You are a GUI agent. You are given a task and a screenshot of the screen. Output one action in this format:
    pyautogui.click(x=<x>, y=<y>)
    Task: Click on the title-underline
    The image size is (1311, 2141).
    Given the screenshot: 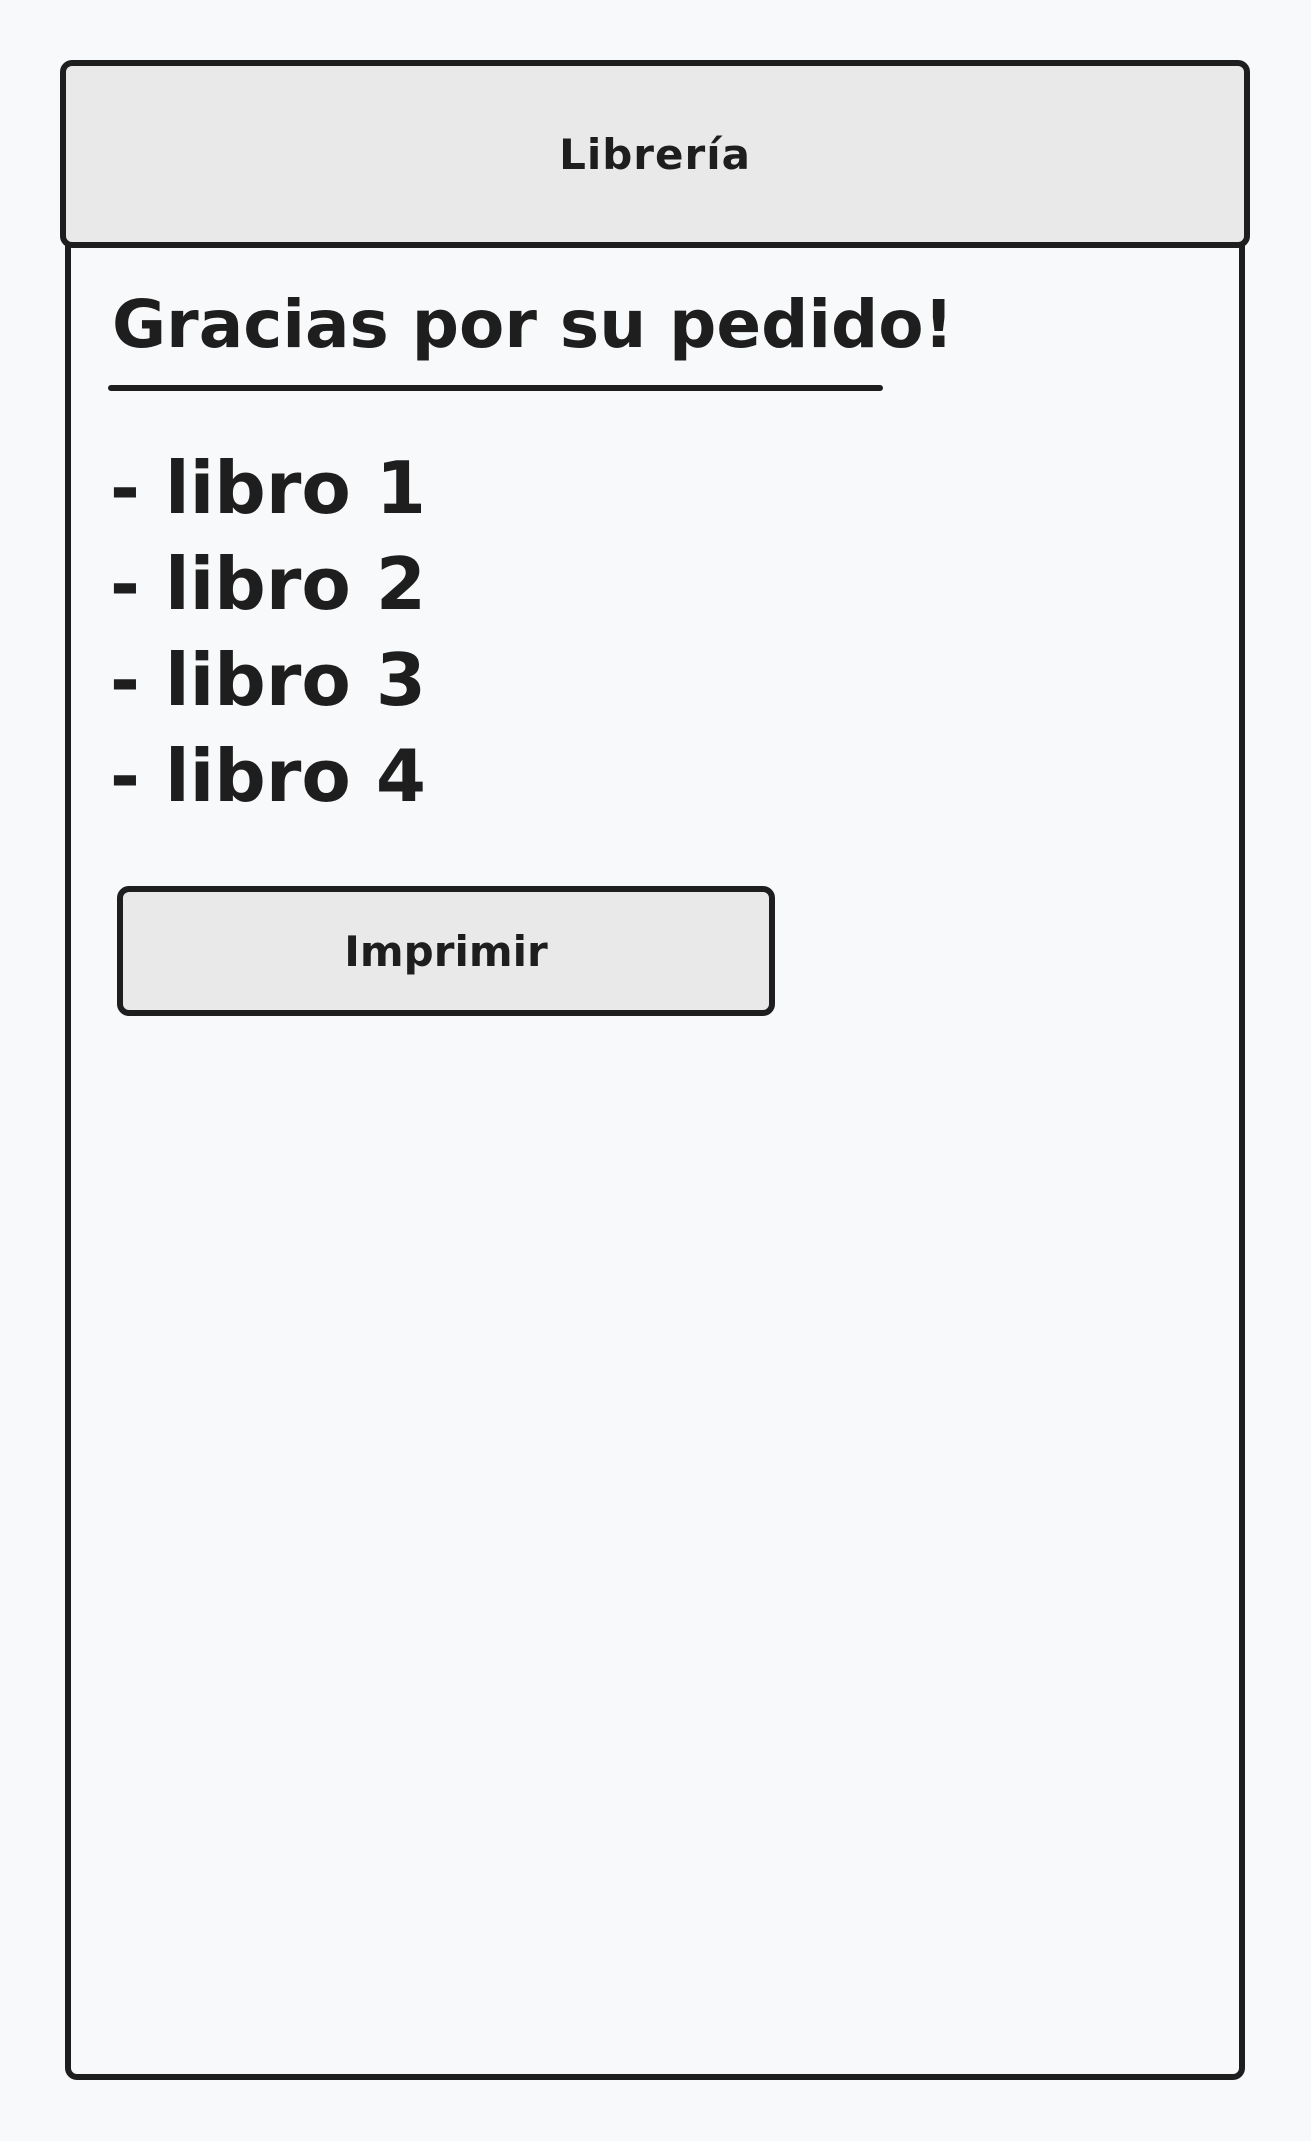 What is the action you would take?
    pyautogui.click(x=495, y=388)
    